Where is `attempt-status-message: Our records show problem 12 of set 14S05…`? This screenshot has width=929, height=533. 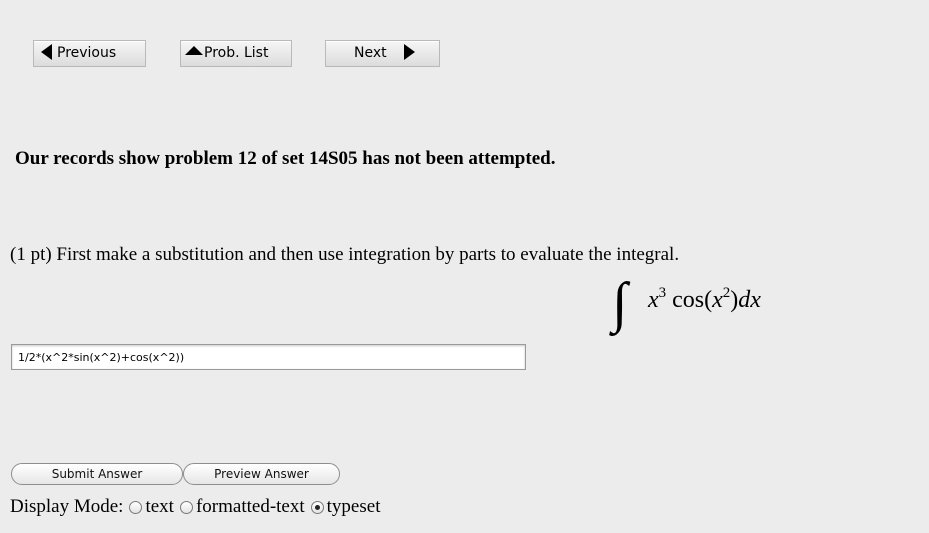
attempt-status-message: Our records show problem 12 of set 14S05… is located at coordinates (285, 158).